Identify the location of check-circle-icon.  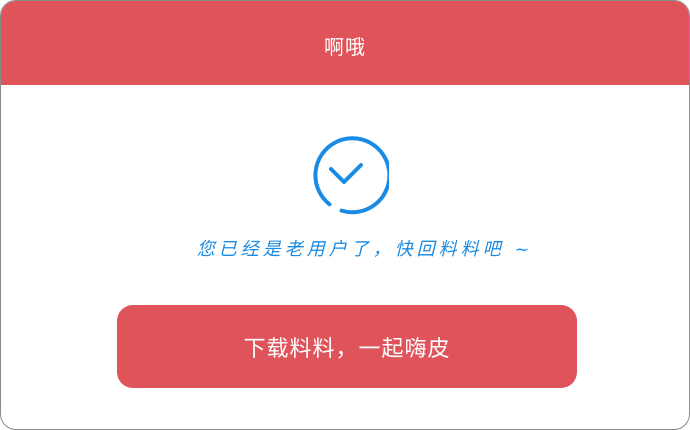
(351, 175).